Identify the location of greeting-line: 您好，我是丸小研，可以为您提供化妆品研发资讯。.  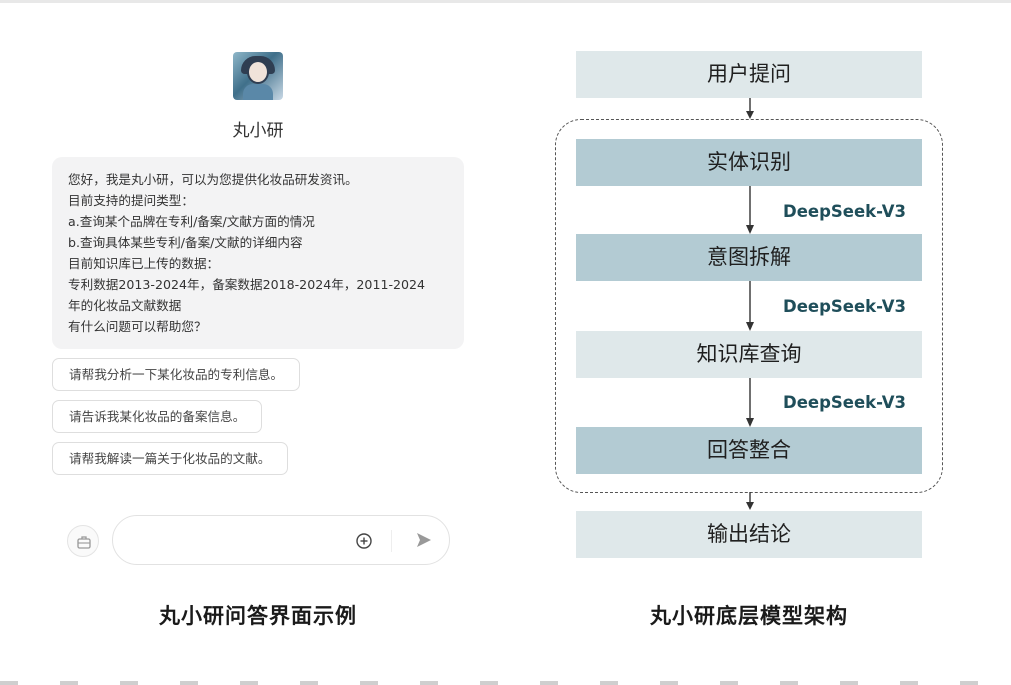
(213, 179).